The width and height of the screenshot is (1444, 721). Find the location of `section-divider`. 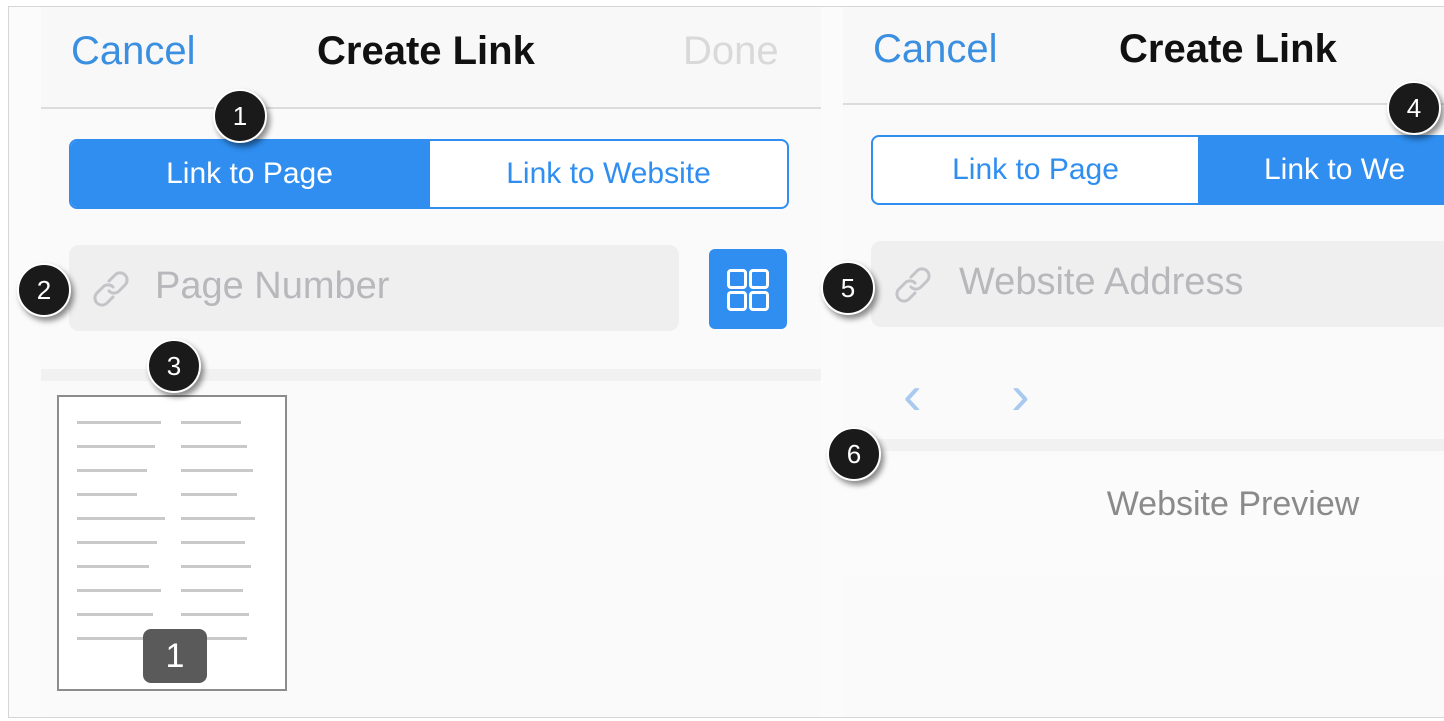

section-divider is located at coordinates (1143, 445).